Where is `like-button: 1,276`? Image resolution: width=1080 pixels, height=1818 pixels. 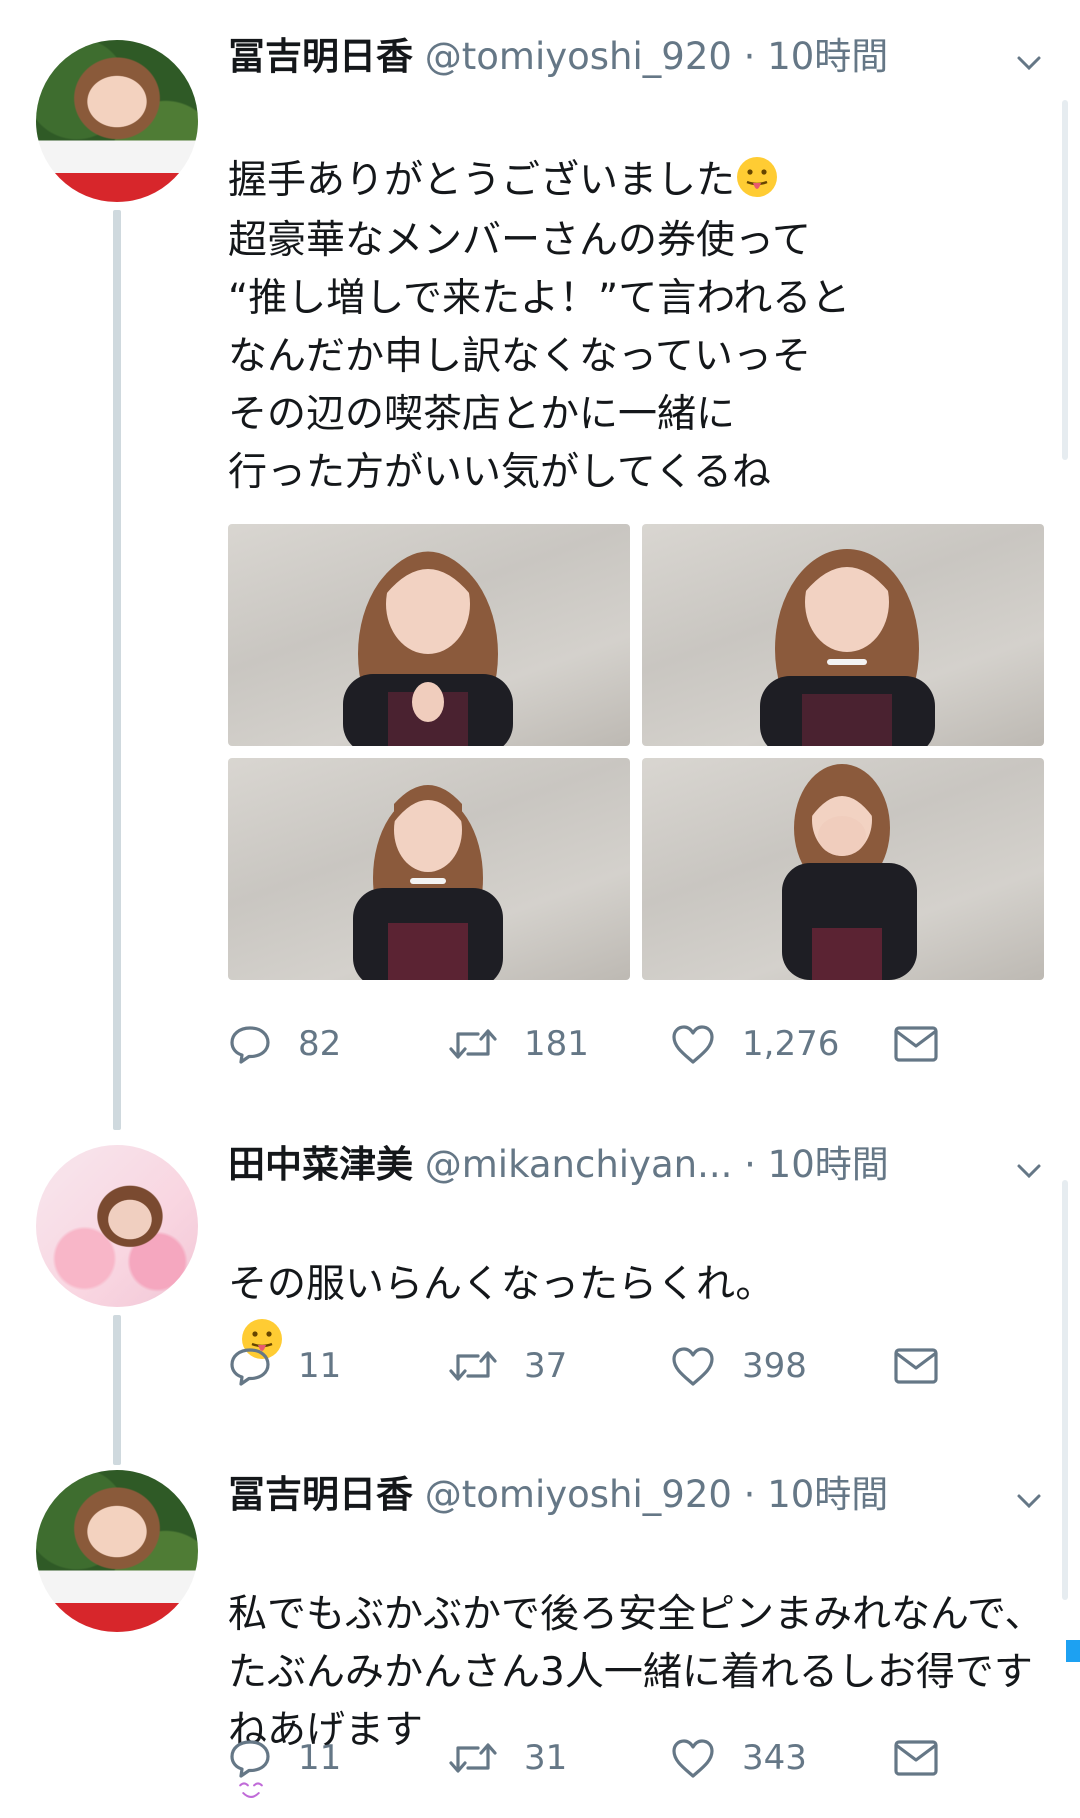 like-button: 1,276 is located at coordinates (754, 1044).